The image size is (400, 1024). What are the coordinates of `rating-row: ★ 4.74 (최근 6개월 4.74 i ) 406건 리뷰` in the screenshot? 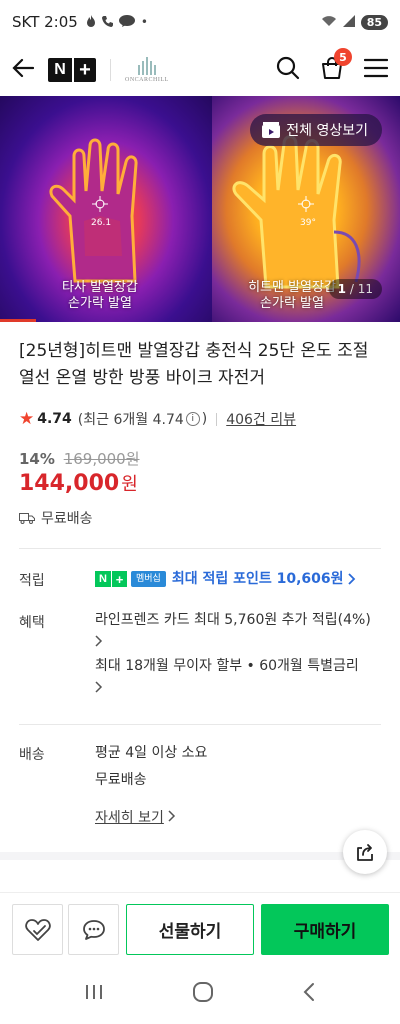 It's located at (157, 419).